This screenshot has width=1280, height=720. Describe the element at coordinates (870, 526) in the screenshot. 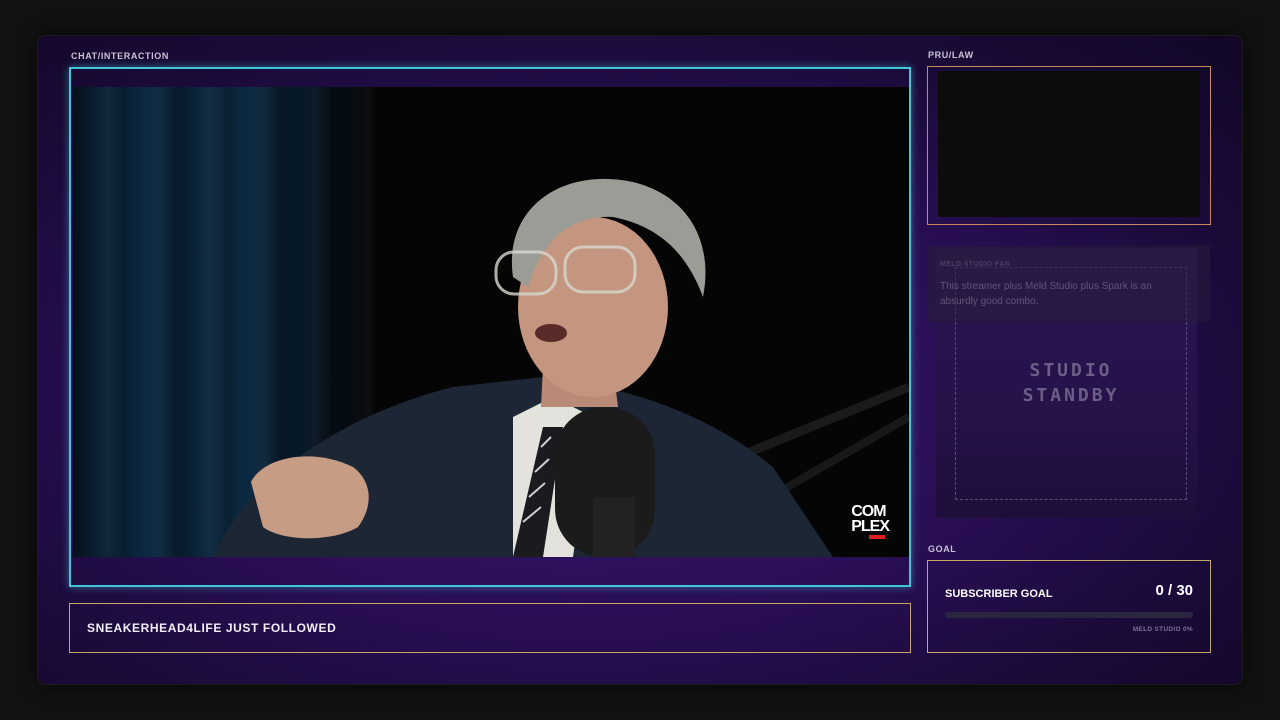

I see `logo-line-2: PLEX` at that location.